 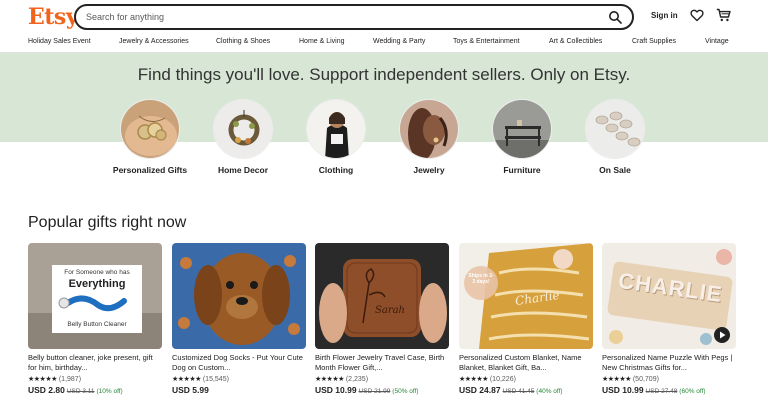 What do you see at coordinates (615, 129) in the screenshot?
I see `on-sale-image` at bounding box center [615, 129].